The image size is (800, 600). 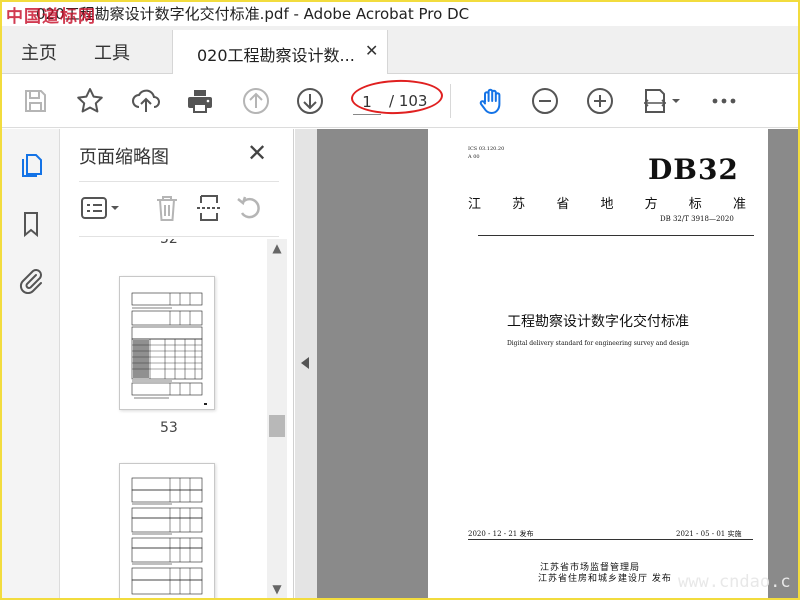 I want to click on scroll-down-arrow-icon: ▼, so click(x=277, y=589).